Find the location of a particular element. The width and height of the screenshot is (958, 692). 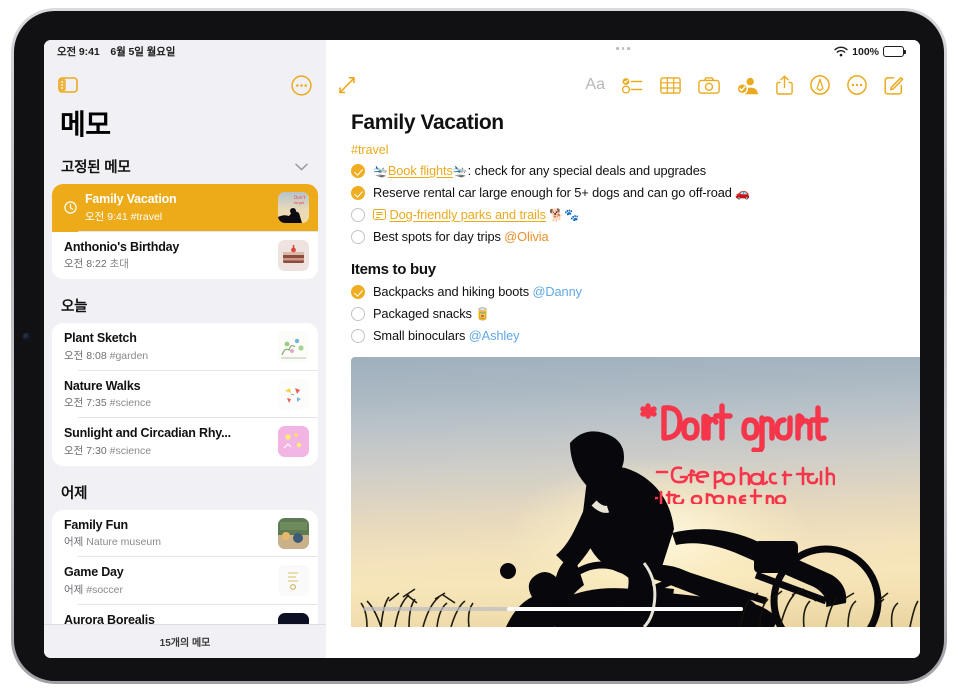

camera-icon is located at coordinates (709, 85).